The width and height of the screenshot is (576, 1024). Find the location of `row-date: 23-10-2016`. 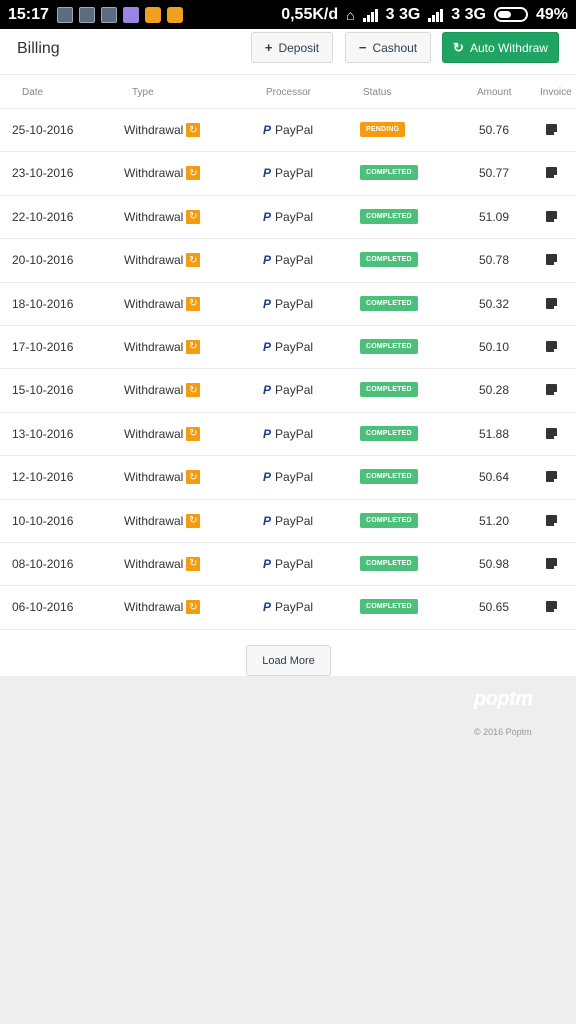

row-date: 23-10-2016 is located at coordinates (43, 173).